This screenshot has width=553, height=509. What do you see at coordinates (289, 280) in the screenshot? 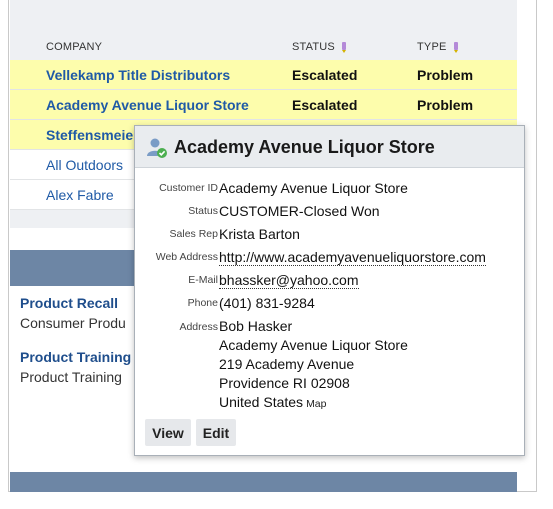
I see `email-link: bhassker@yahoo.com` at bounding box center [289, 280].